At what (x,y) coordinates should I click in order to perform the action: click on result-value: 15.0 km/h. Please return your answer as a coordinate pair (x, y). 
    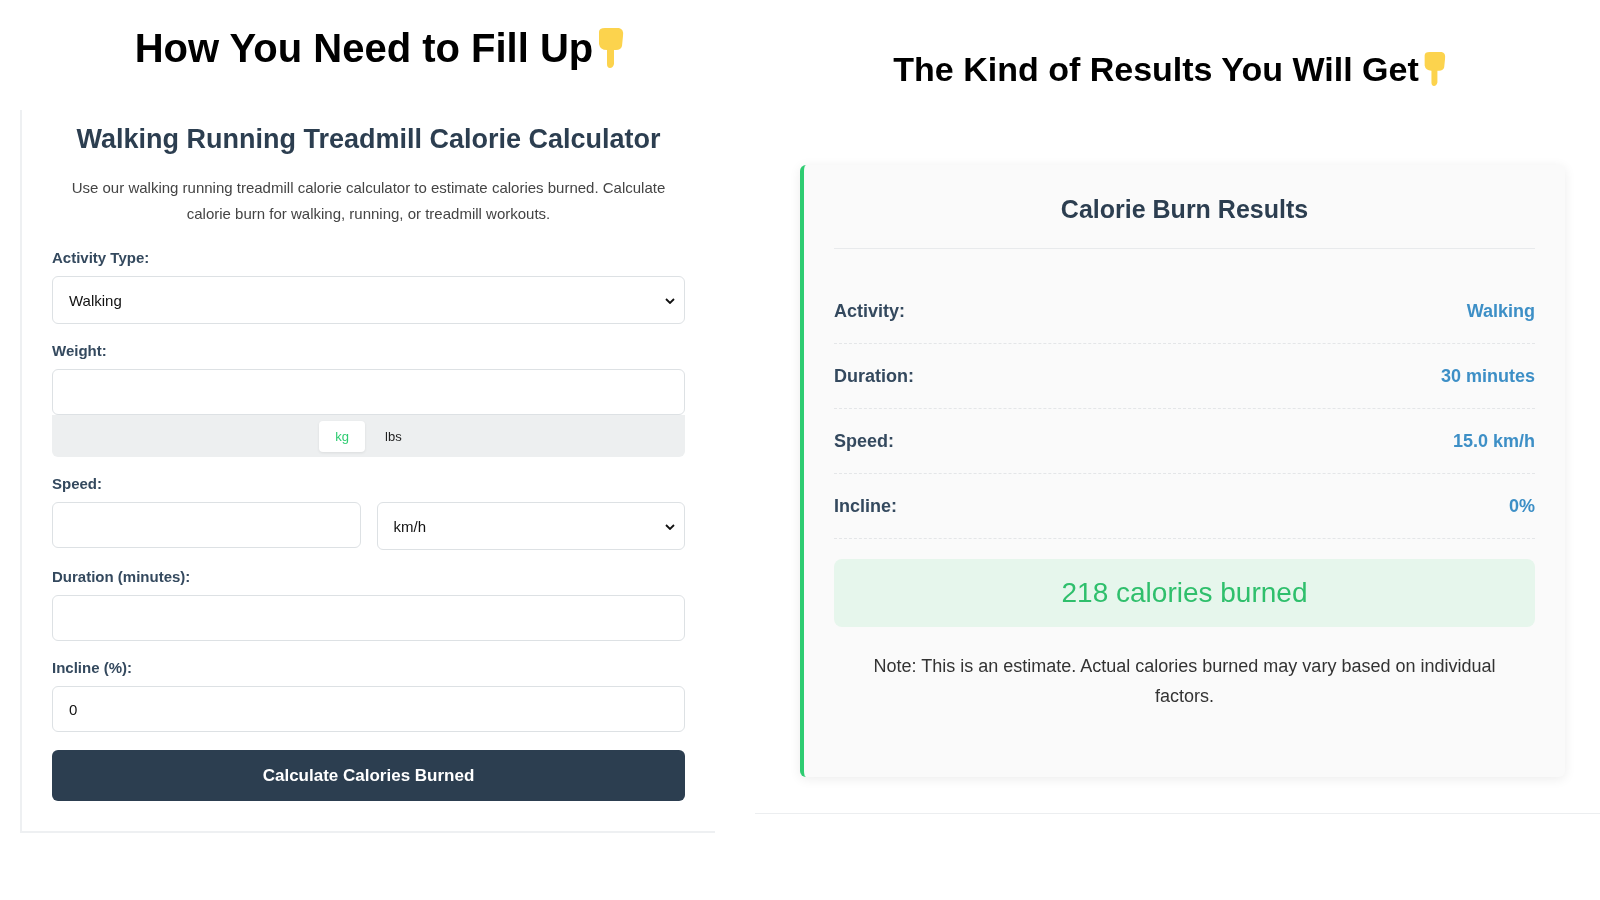
    Looking at the image, I should click on (1493, 441).